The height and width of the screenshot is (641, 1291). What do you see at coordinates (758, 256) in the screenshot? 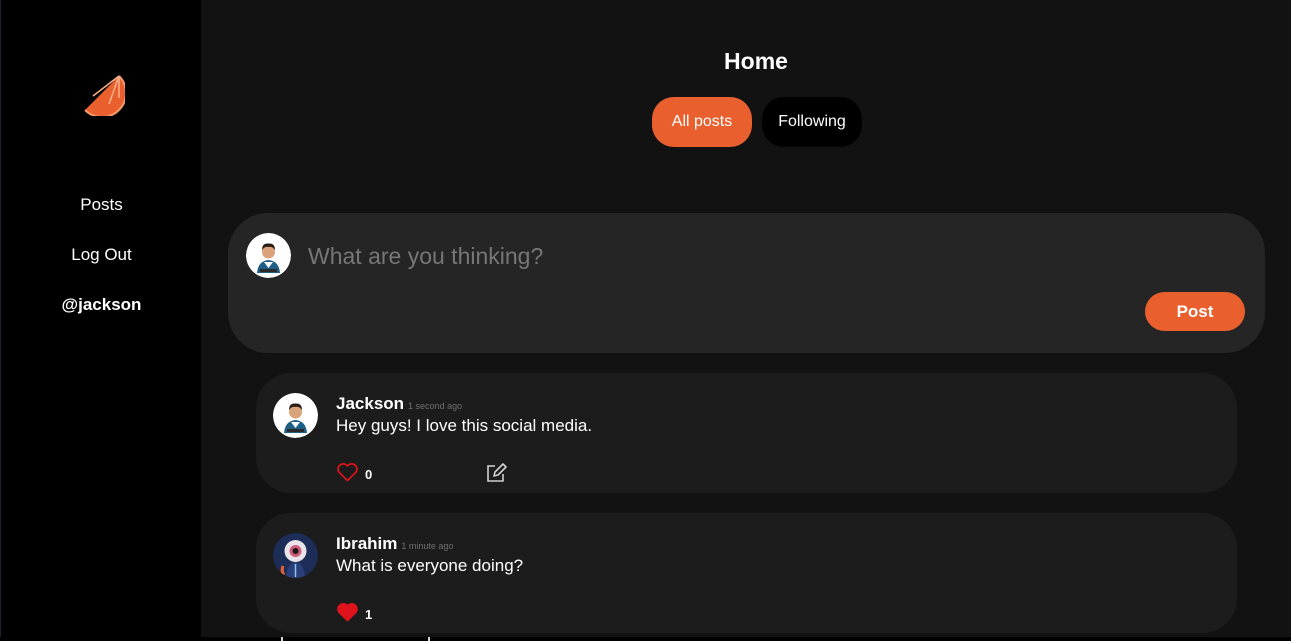
I see `post-input` at bounding box center [758, 256].